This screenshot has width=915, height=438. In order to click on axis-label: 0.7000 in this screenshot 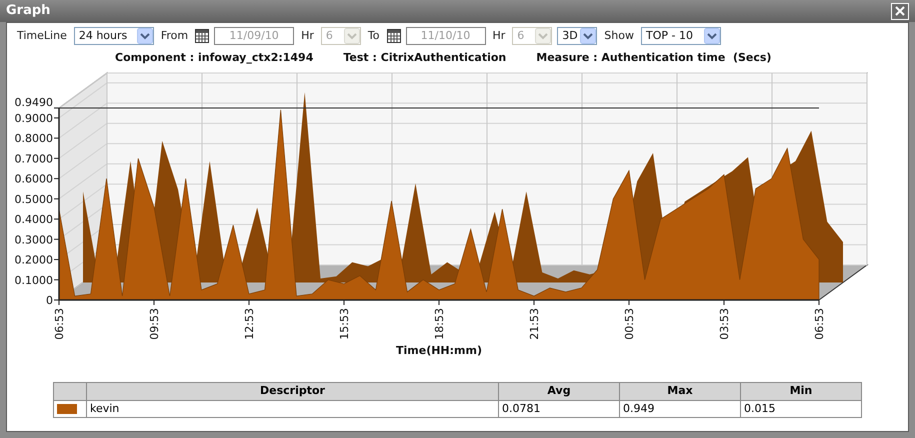, I will do `click(33, 159)`.